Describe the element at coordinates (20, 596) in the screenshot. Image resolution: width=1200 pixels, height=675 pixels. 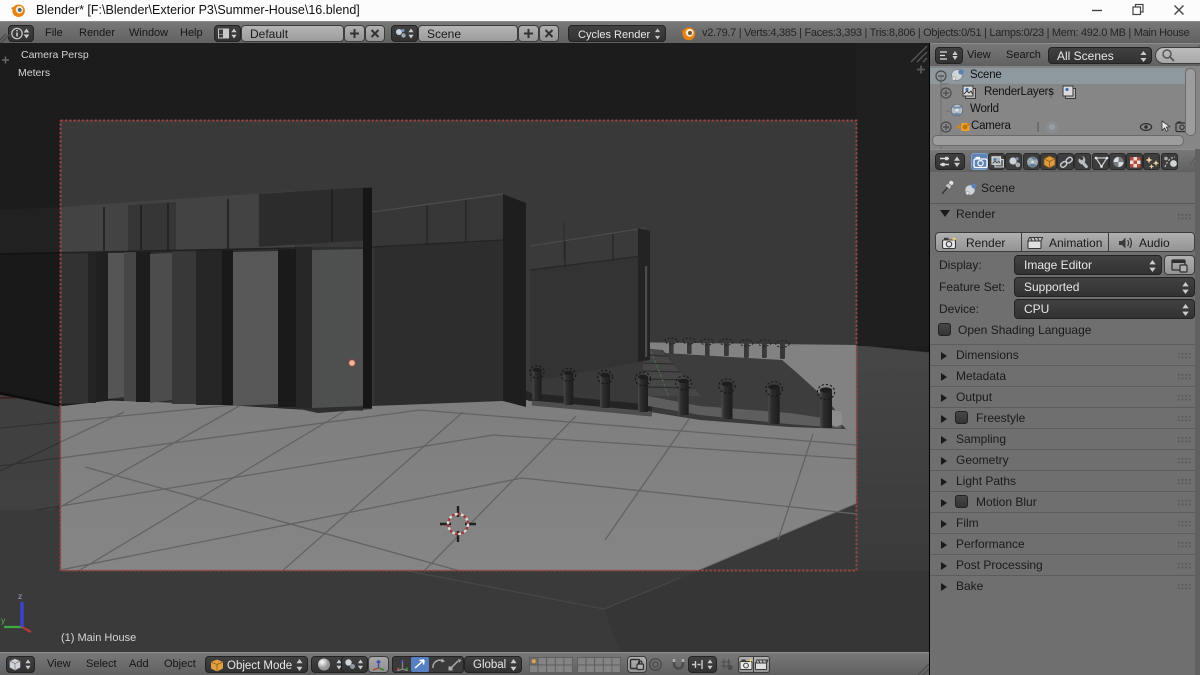
I see `svg-text: z` at that location.